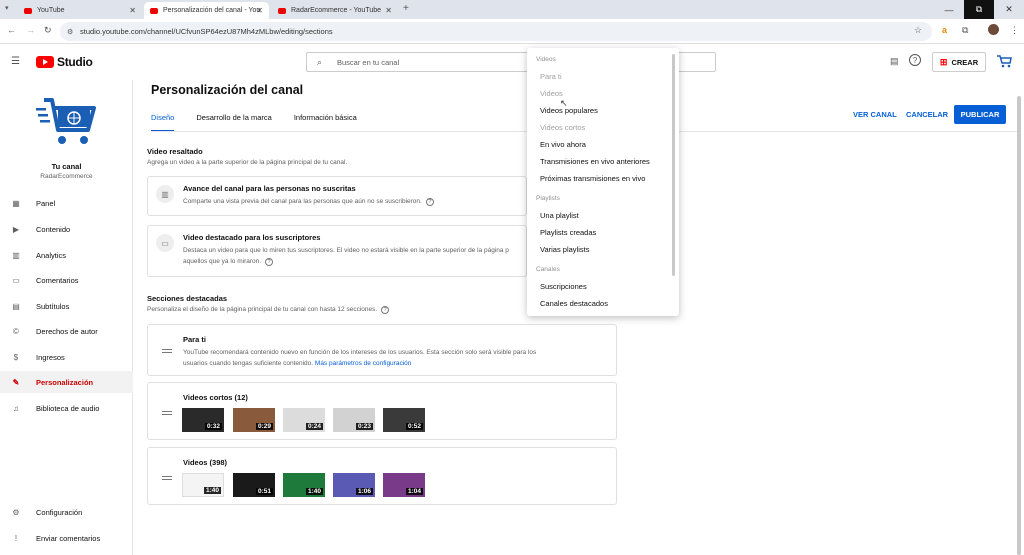  Describe the element at coordinates (965, 62) in the screenshot. I see `create-label: CREAR` at that location.